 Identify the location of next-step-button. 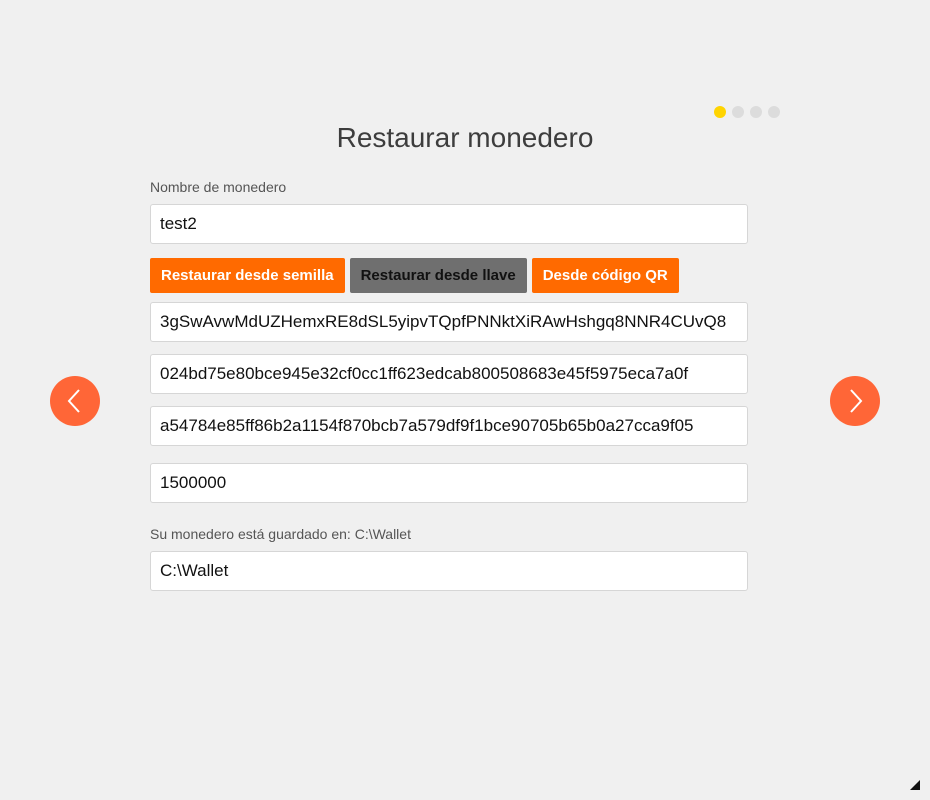
(855, 401).